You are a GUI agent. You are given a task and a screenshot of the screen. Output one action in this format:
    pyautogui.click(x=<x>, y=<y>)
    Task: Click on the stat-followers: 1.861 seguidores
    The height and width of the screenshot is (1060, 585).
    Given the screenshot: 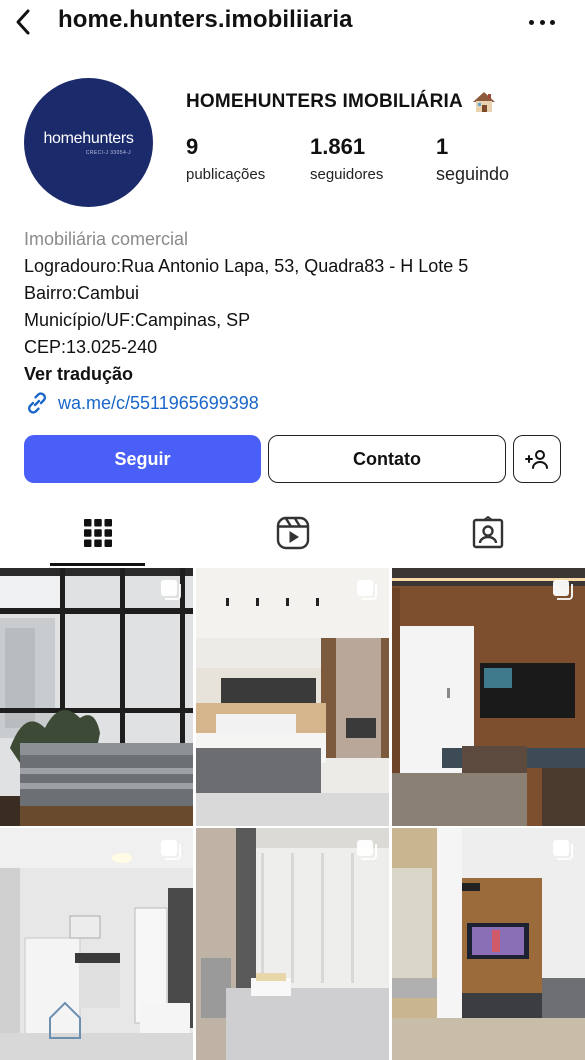 What is the action you would take?
    pyautogui.click(x=346, y=158)
    